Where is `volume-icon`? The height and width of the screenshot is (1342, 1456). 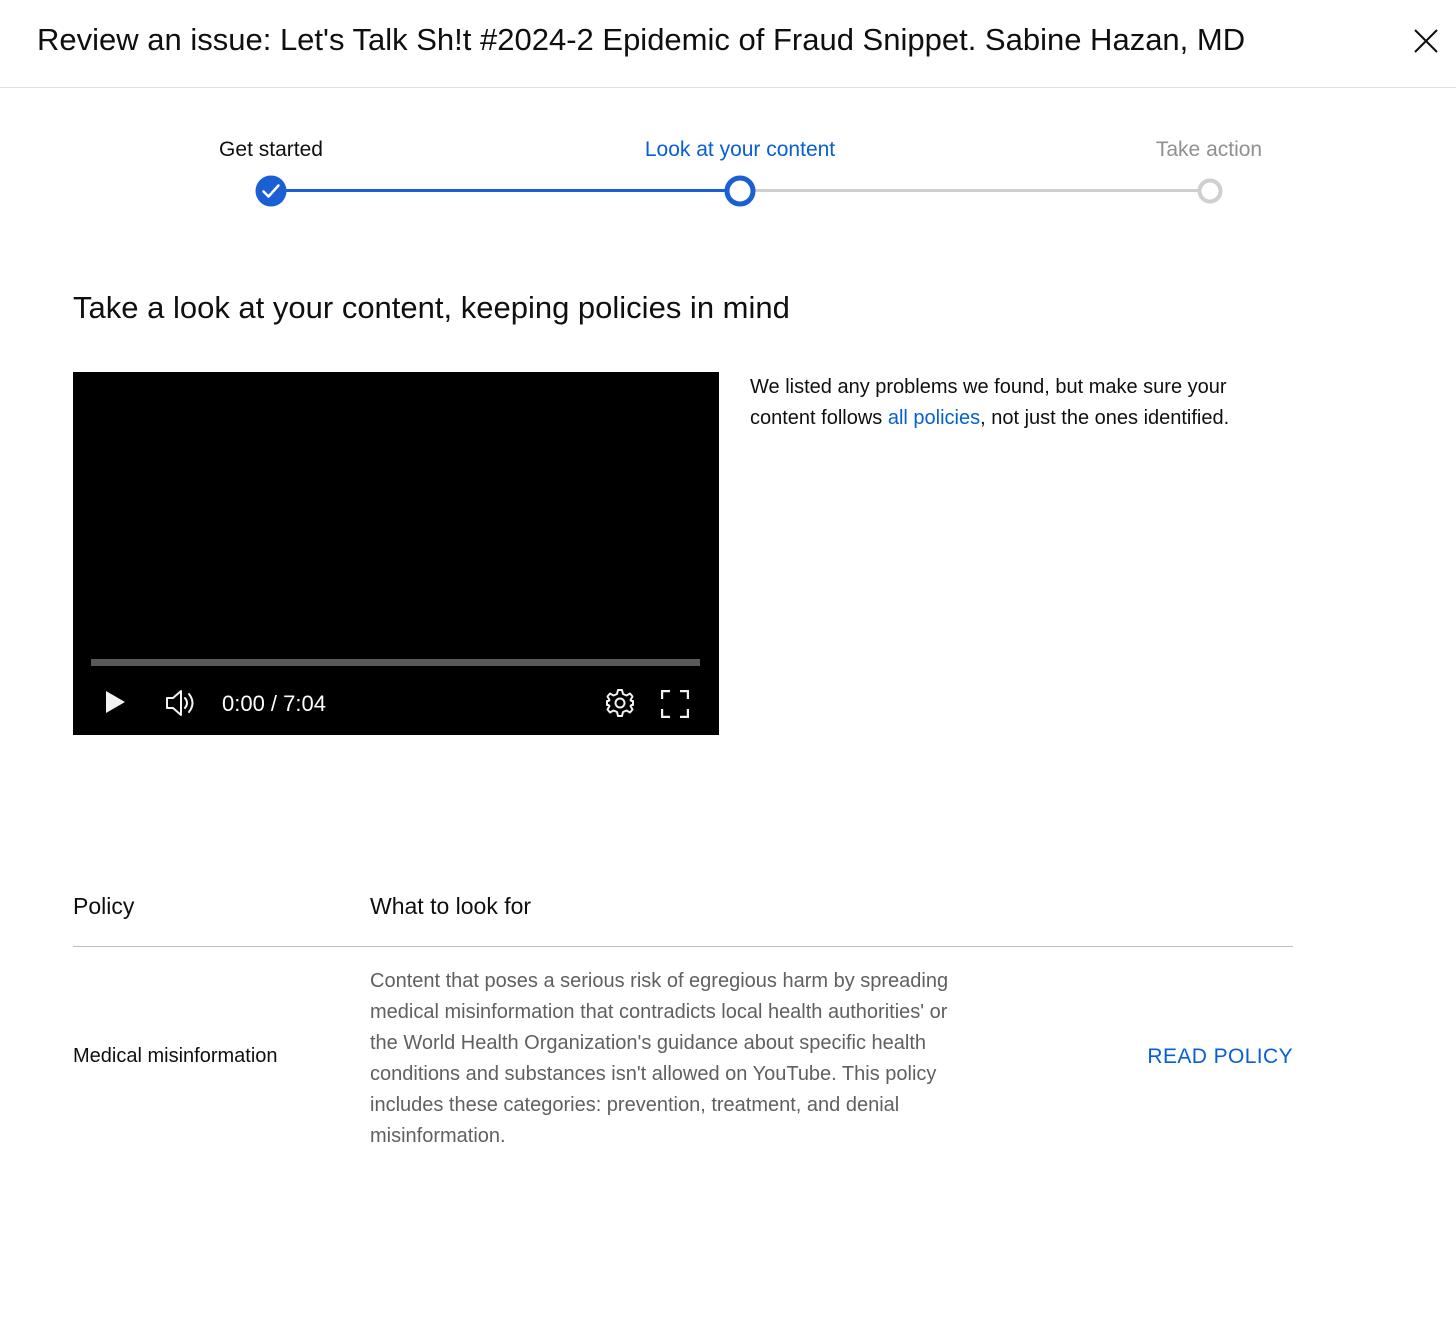
volume-icon is located at coordinates (180, 703).